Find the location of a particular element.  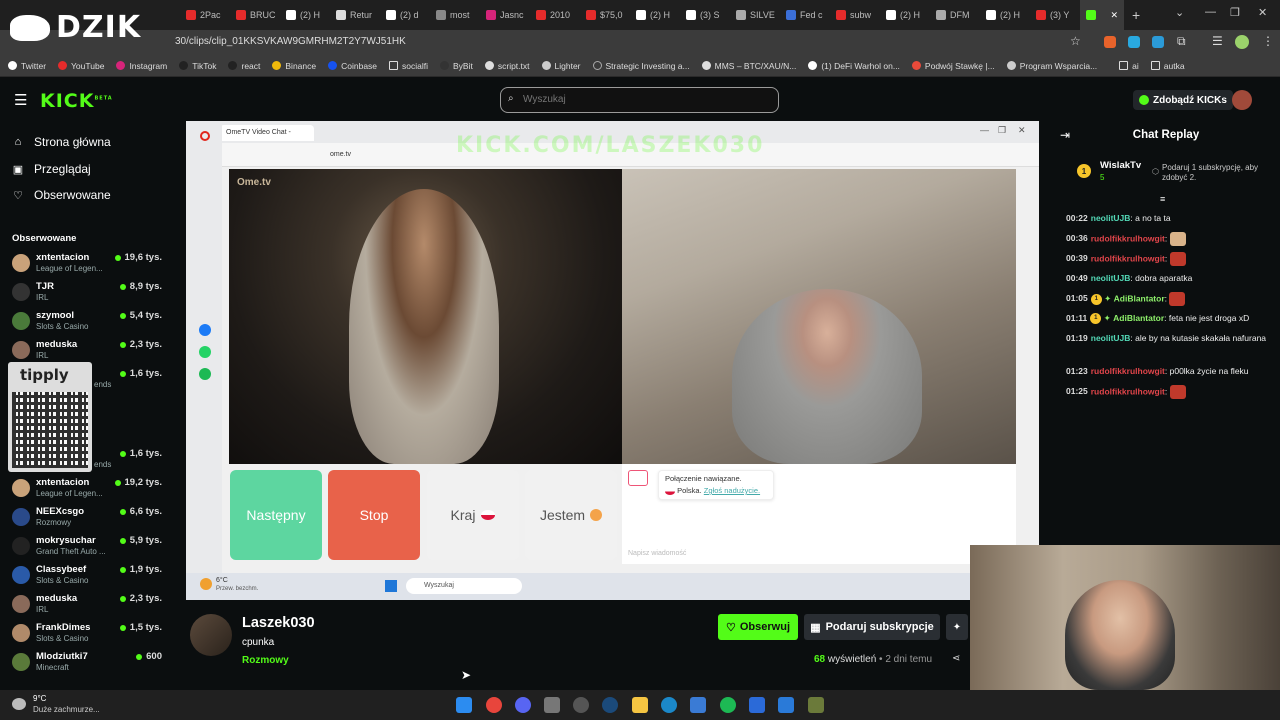

browser-tab: most is located at coordinates (455, 15).